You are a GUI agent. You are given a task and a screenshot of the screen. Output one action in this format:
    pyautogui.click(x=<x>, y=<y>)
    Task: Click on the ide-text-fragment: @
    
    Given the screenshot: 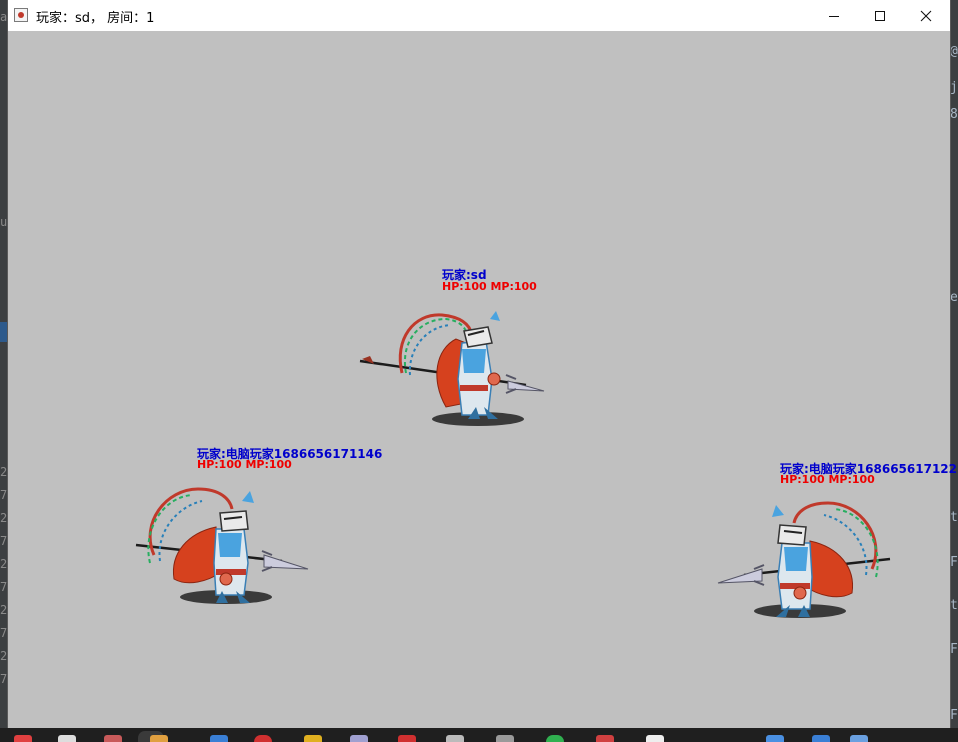 What is the action you would take?
    pyautogui.click(x=954, y=51)
    